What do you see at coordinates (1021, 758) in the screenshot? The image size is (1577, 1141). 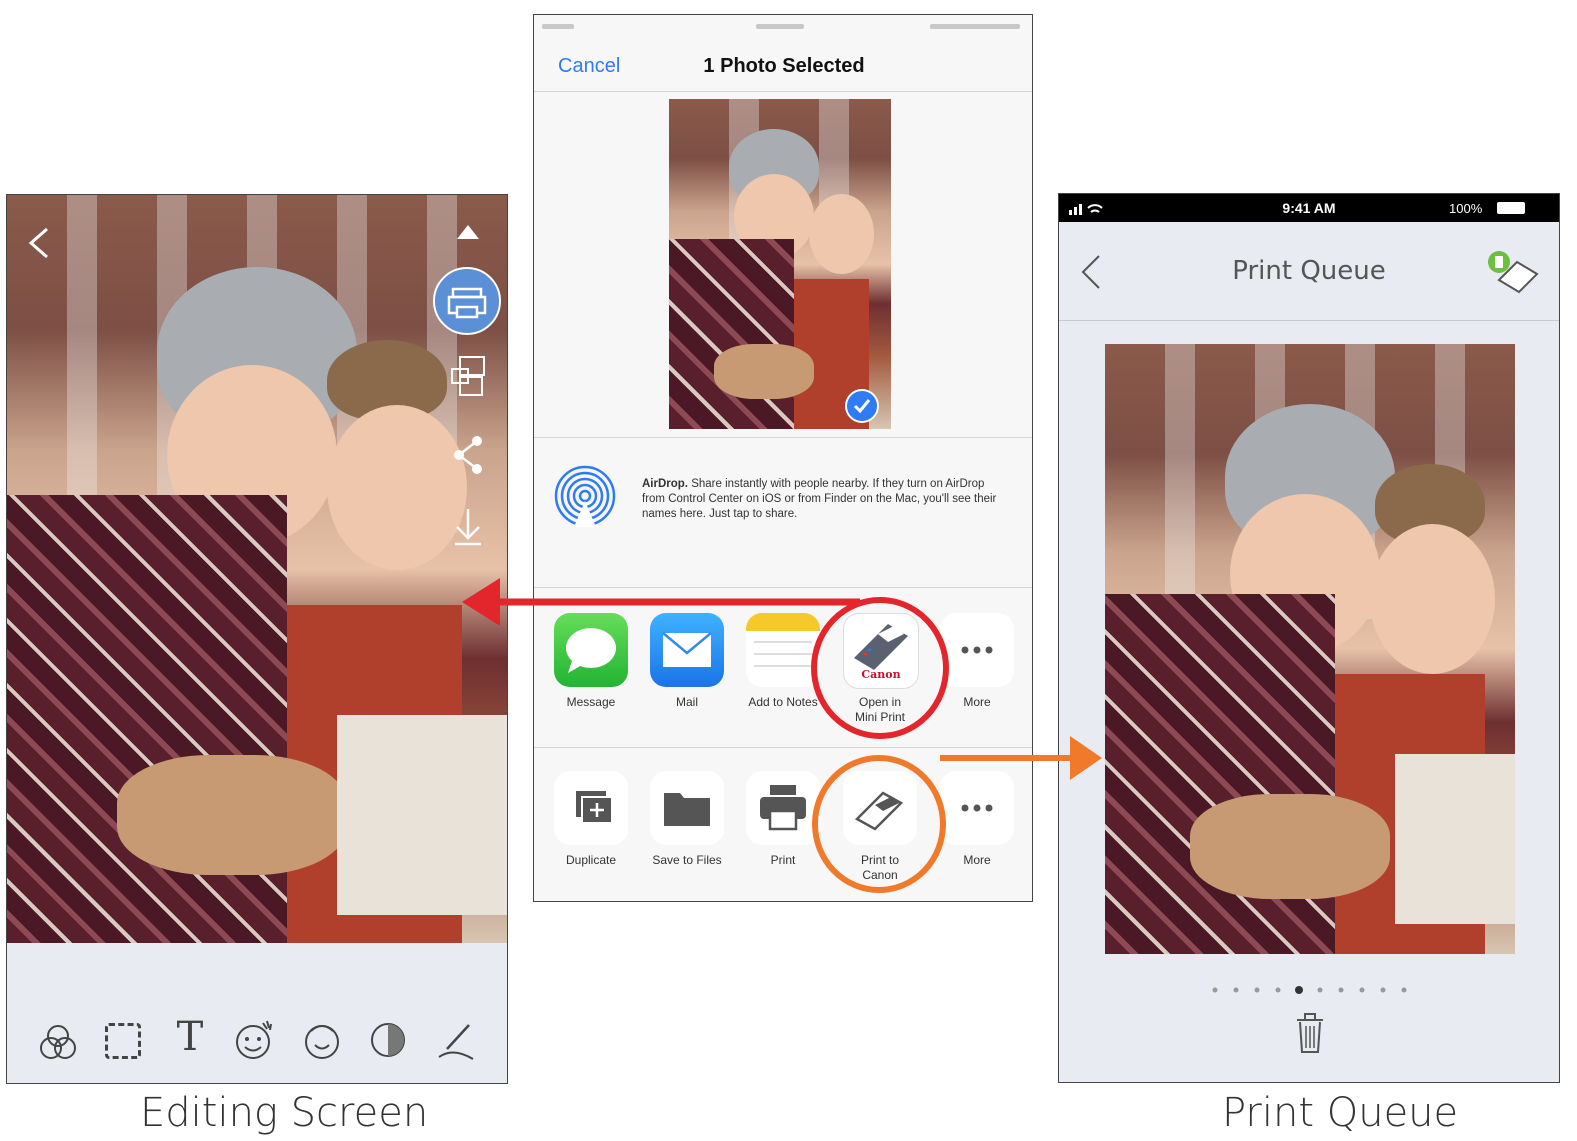 I see `orange-arrow` at bounding box center [1021, 758].